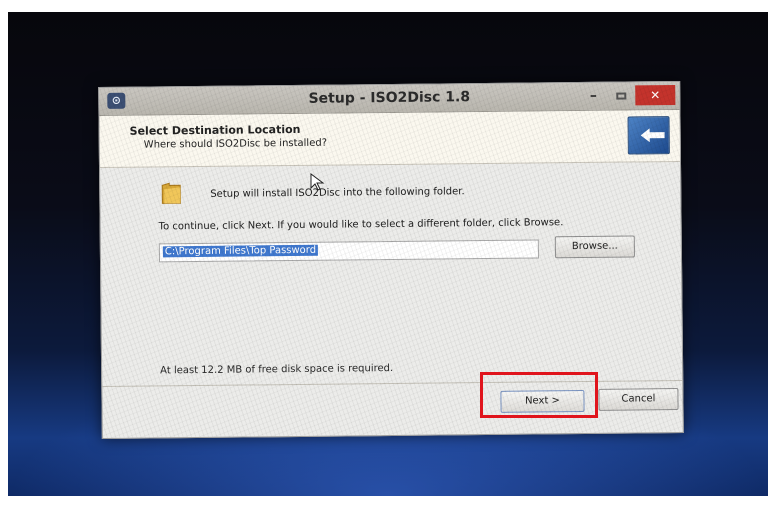 The image size is (775, 524). I want to click on next-button-highlight, so click(539, 395).